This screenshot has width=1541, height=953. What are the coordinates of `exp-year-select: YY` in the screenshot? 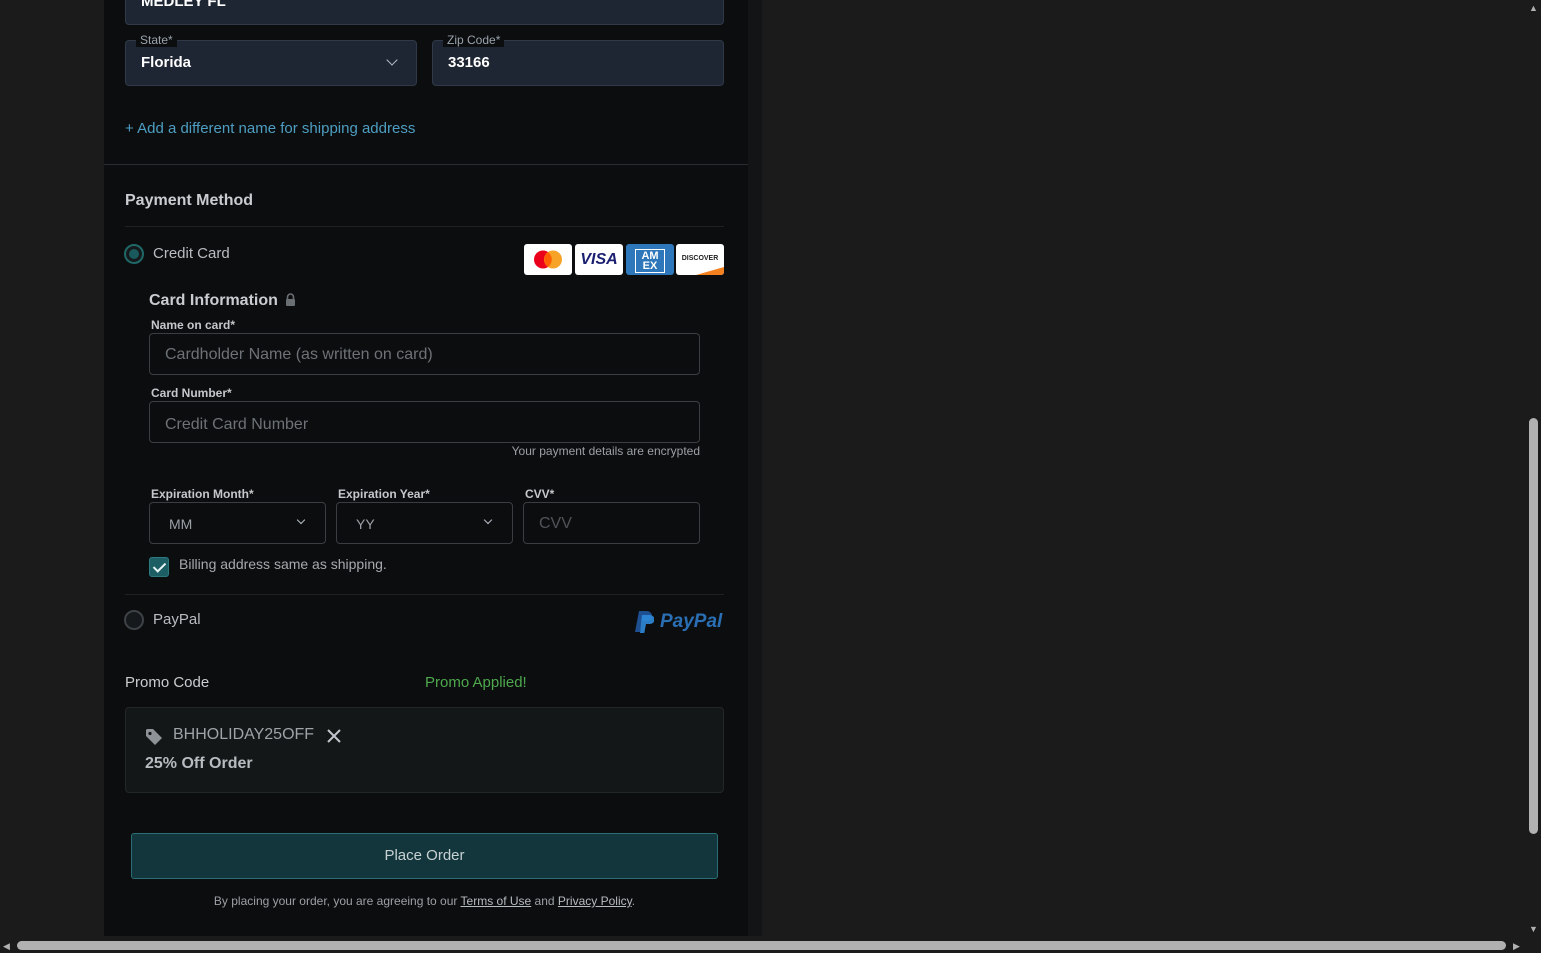 It's located at (424, 523).